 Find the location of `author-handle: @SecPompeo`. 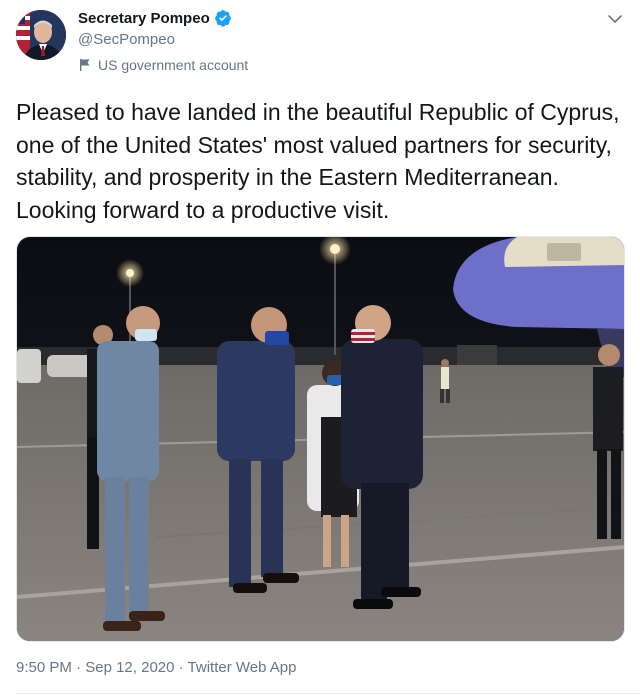

author-handle: @SecPompeo is located at coordinates (126, 39).